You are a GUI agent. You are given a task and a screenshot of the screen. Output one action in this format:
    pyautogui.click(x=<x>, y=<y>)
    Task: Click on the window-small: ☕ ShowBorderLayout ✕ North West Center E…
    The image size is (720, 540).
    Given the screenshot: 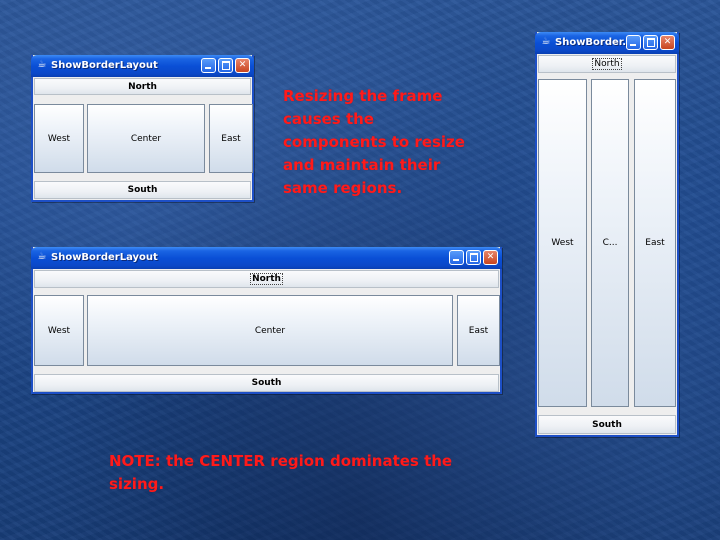 What is the action you would take?
    pyautogui.click(x=142, y=128)
    